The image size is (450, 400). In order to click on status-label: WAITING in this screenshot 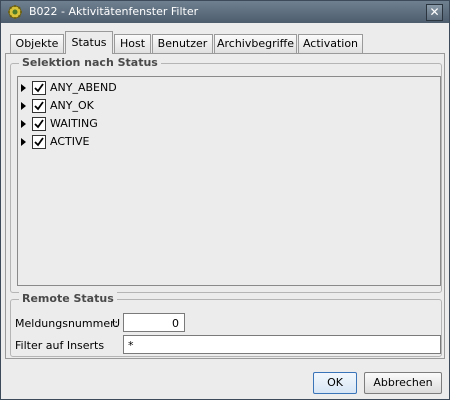, I will do `click(74, 123)`.